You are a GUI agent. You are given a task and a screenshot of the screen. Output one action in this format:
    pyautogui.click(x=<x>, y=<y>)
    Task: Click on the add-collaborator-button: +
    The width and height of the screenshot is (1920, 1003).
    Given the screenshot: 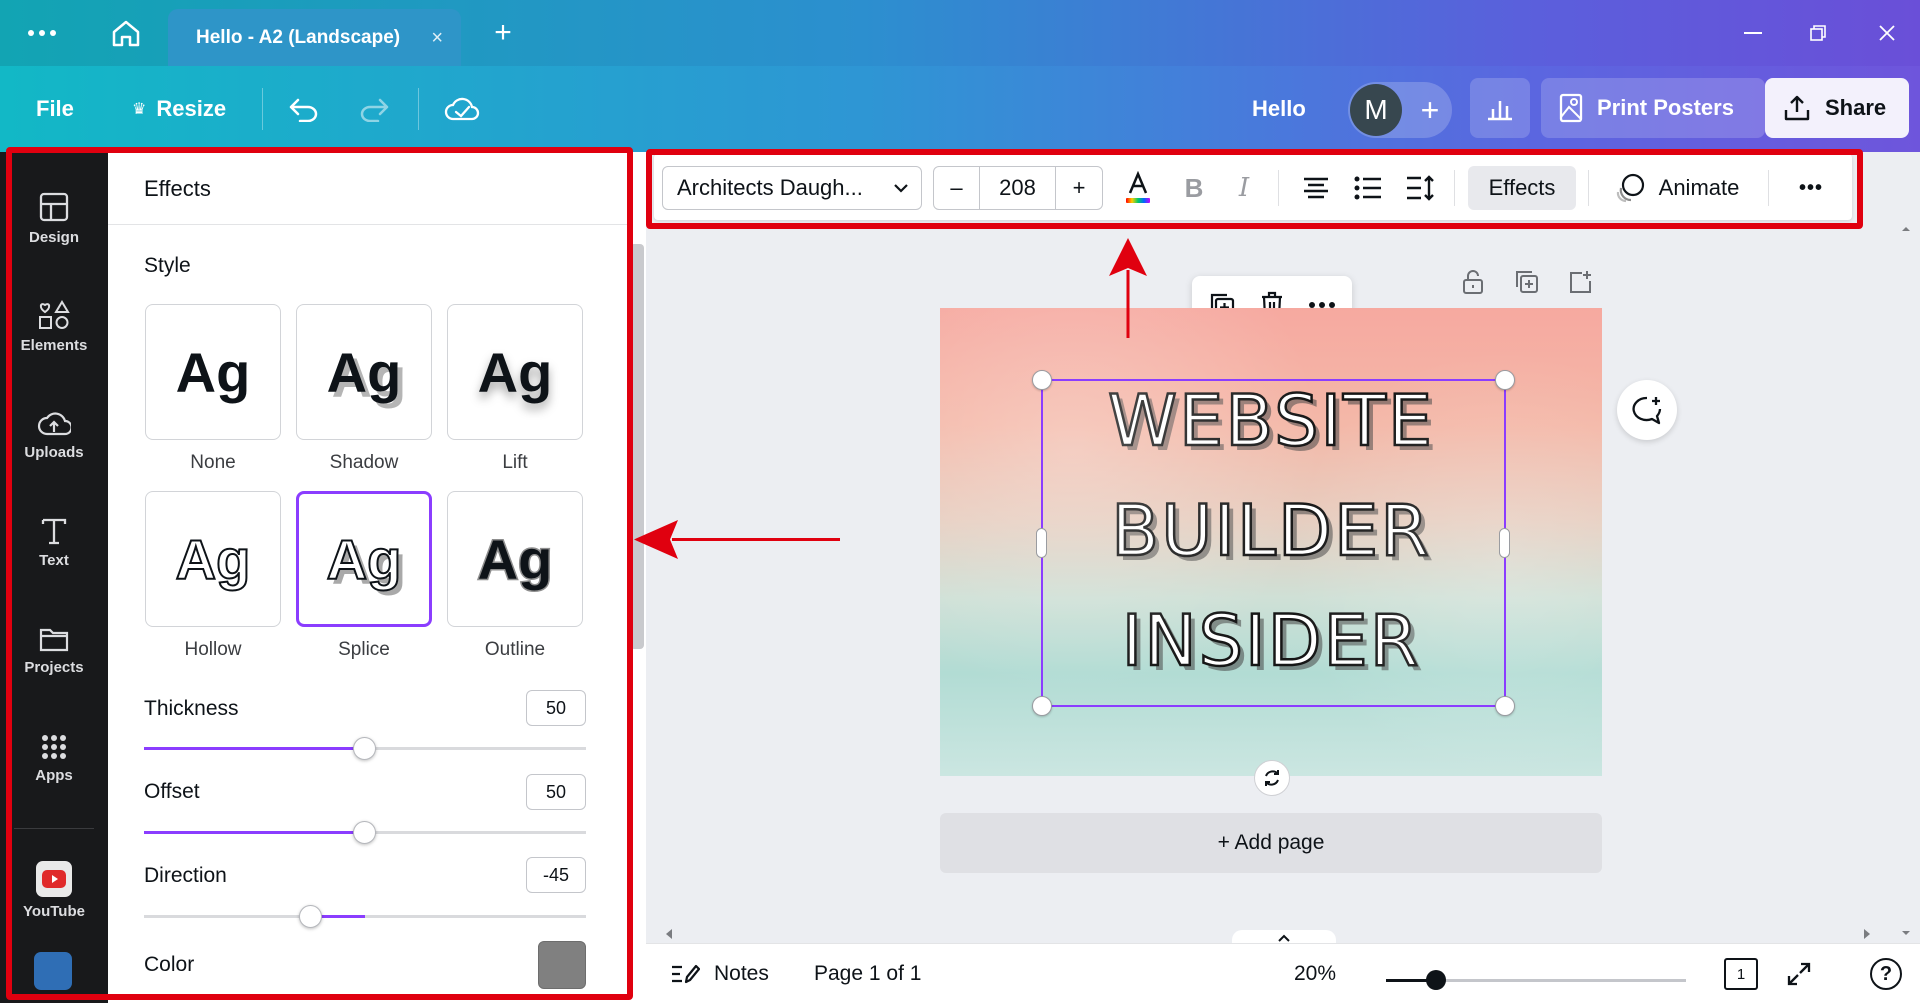 What is the action you would take?
    pyautogui.click(x=1430, y=110)
    